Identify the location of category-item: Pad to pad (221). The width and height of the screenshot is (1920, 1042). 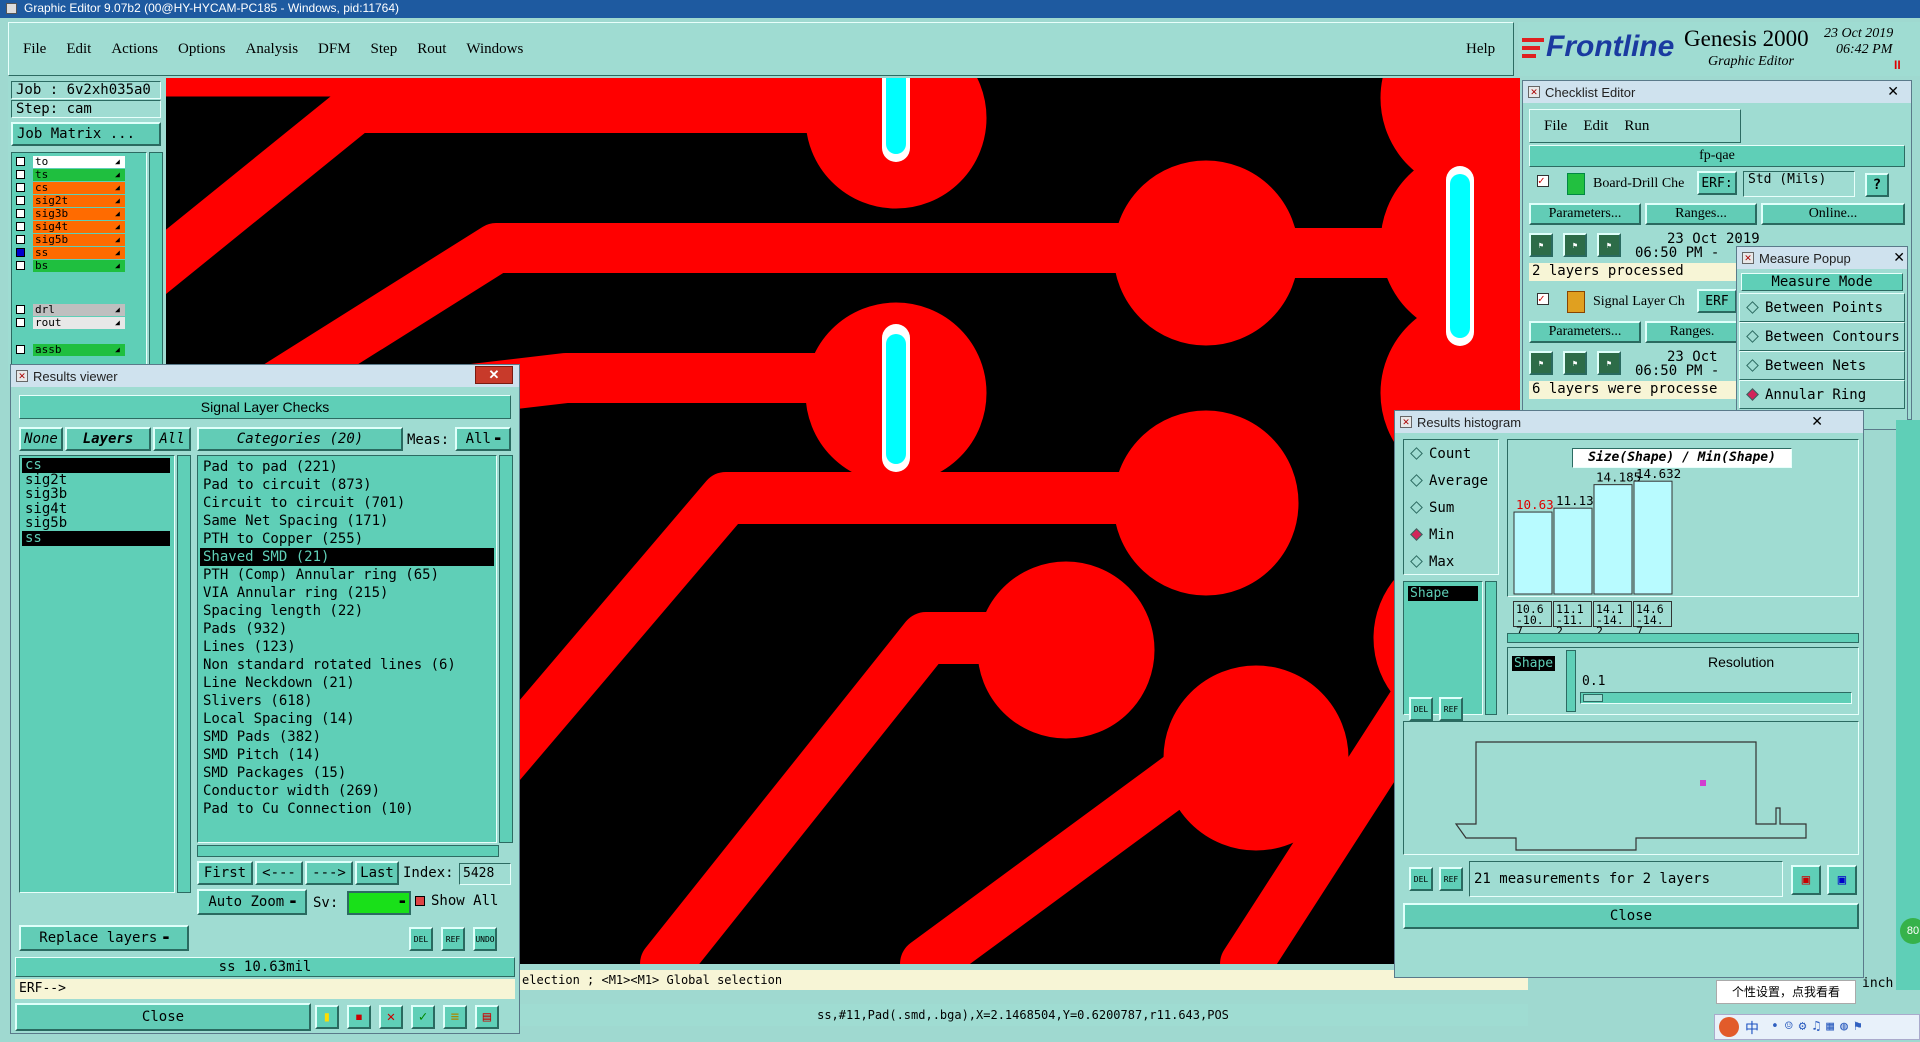
(347, 467).